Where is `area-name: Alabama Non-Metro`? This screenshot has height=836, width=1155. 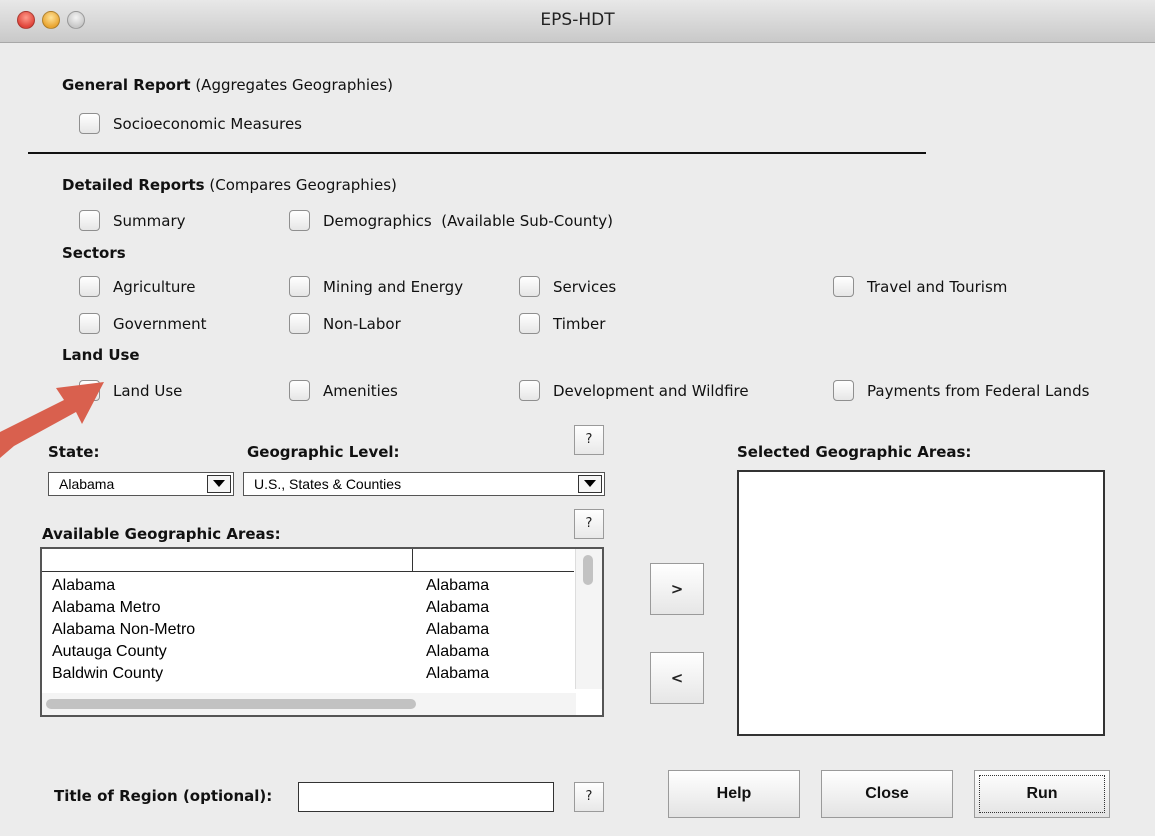
area-name: Alabama Non-Metro is located at coordinates (124, 629).